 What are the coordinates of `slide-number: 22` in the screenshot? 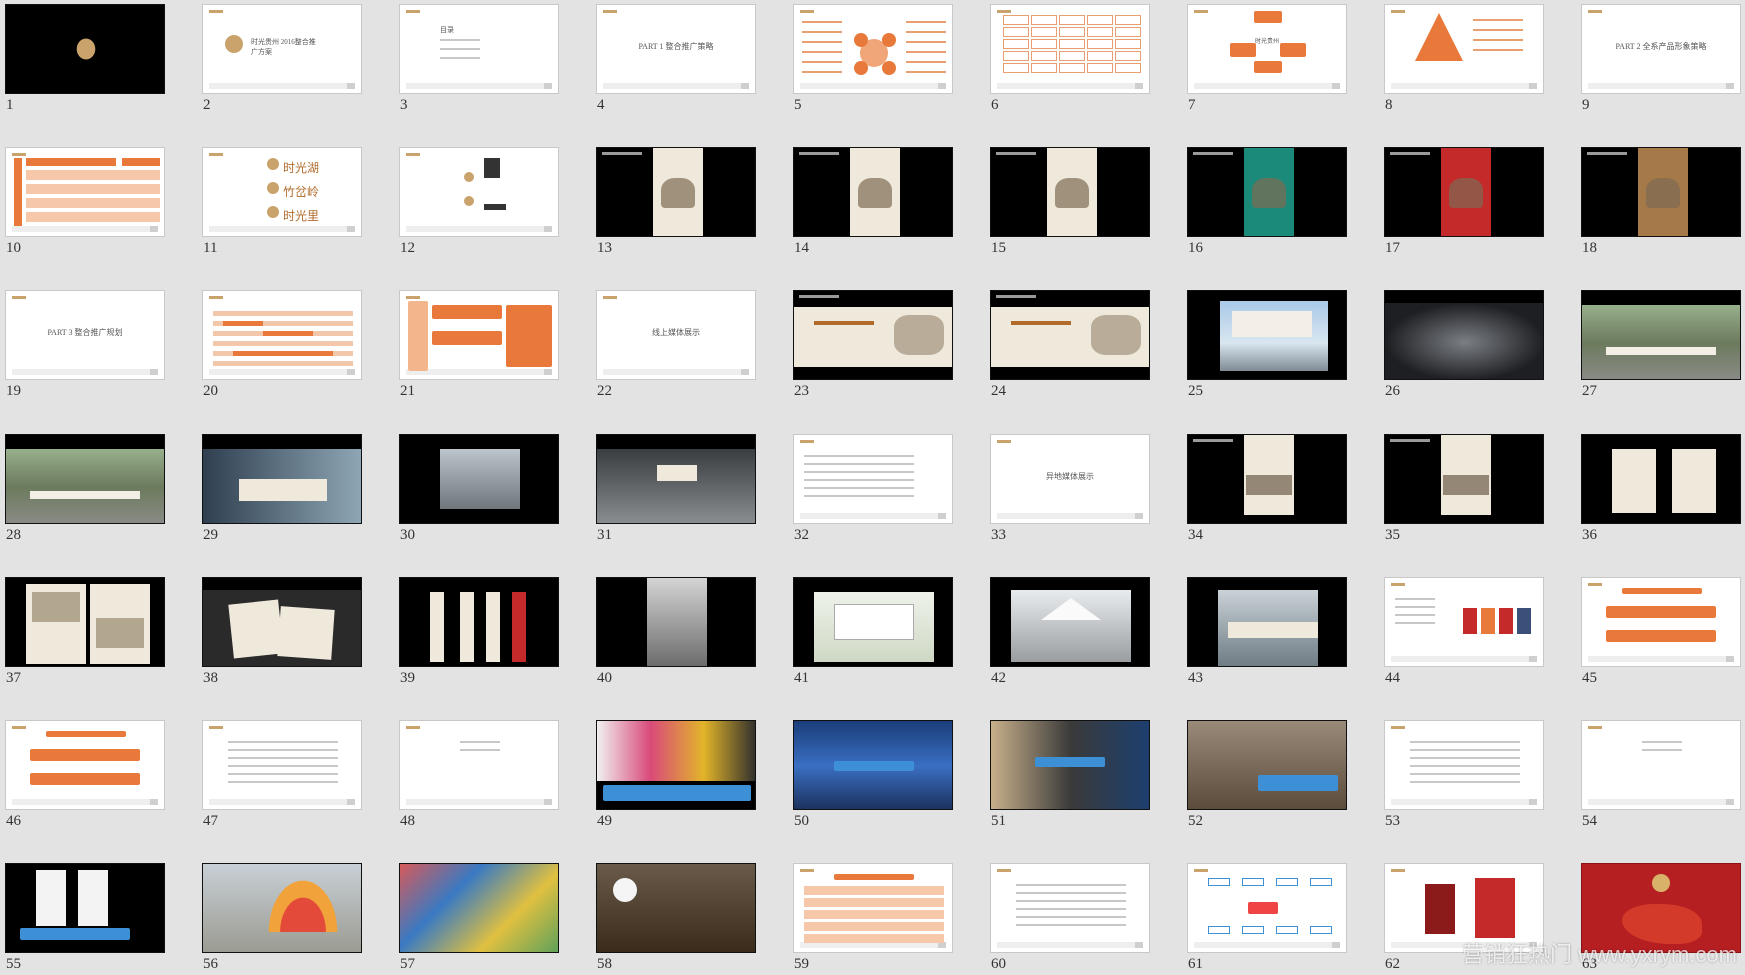 It's located at (604, 391).